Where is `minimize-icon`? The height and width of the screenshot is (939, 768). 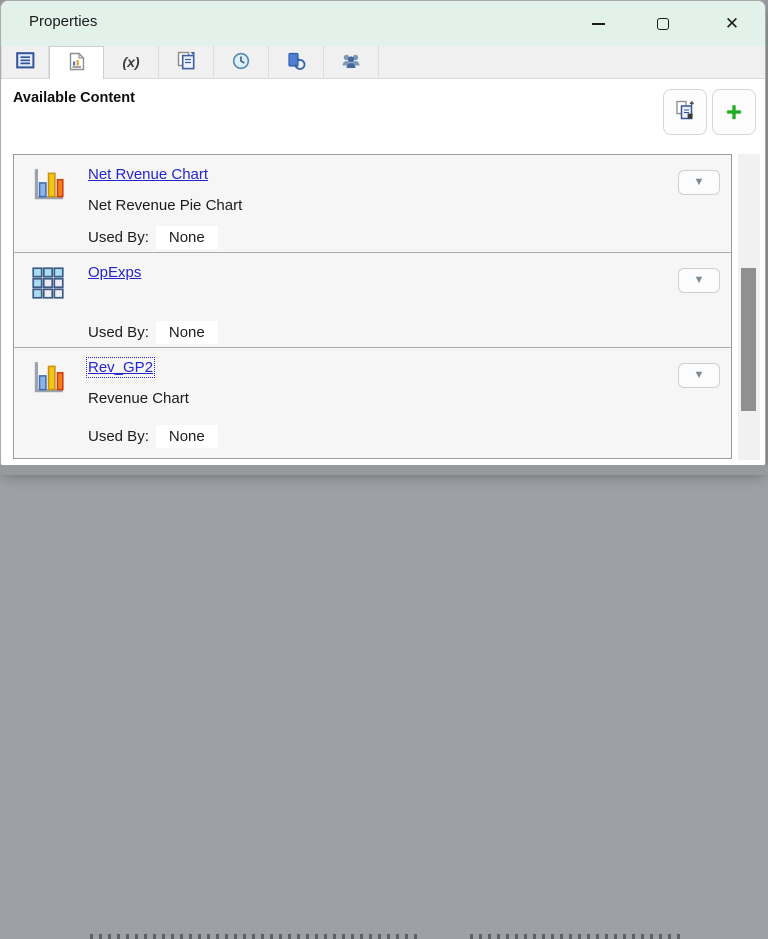
minimize-icon is located at coordinates (598, 23).